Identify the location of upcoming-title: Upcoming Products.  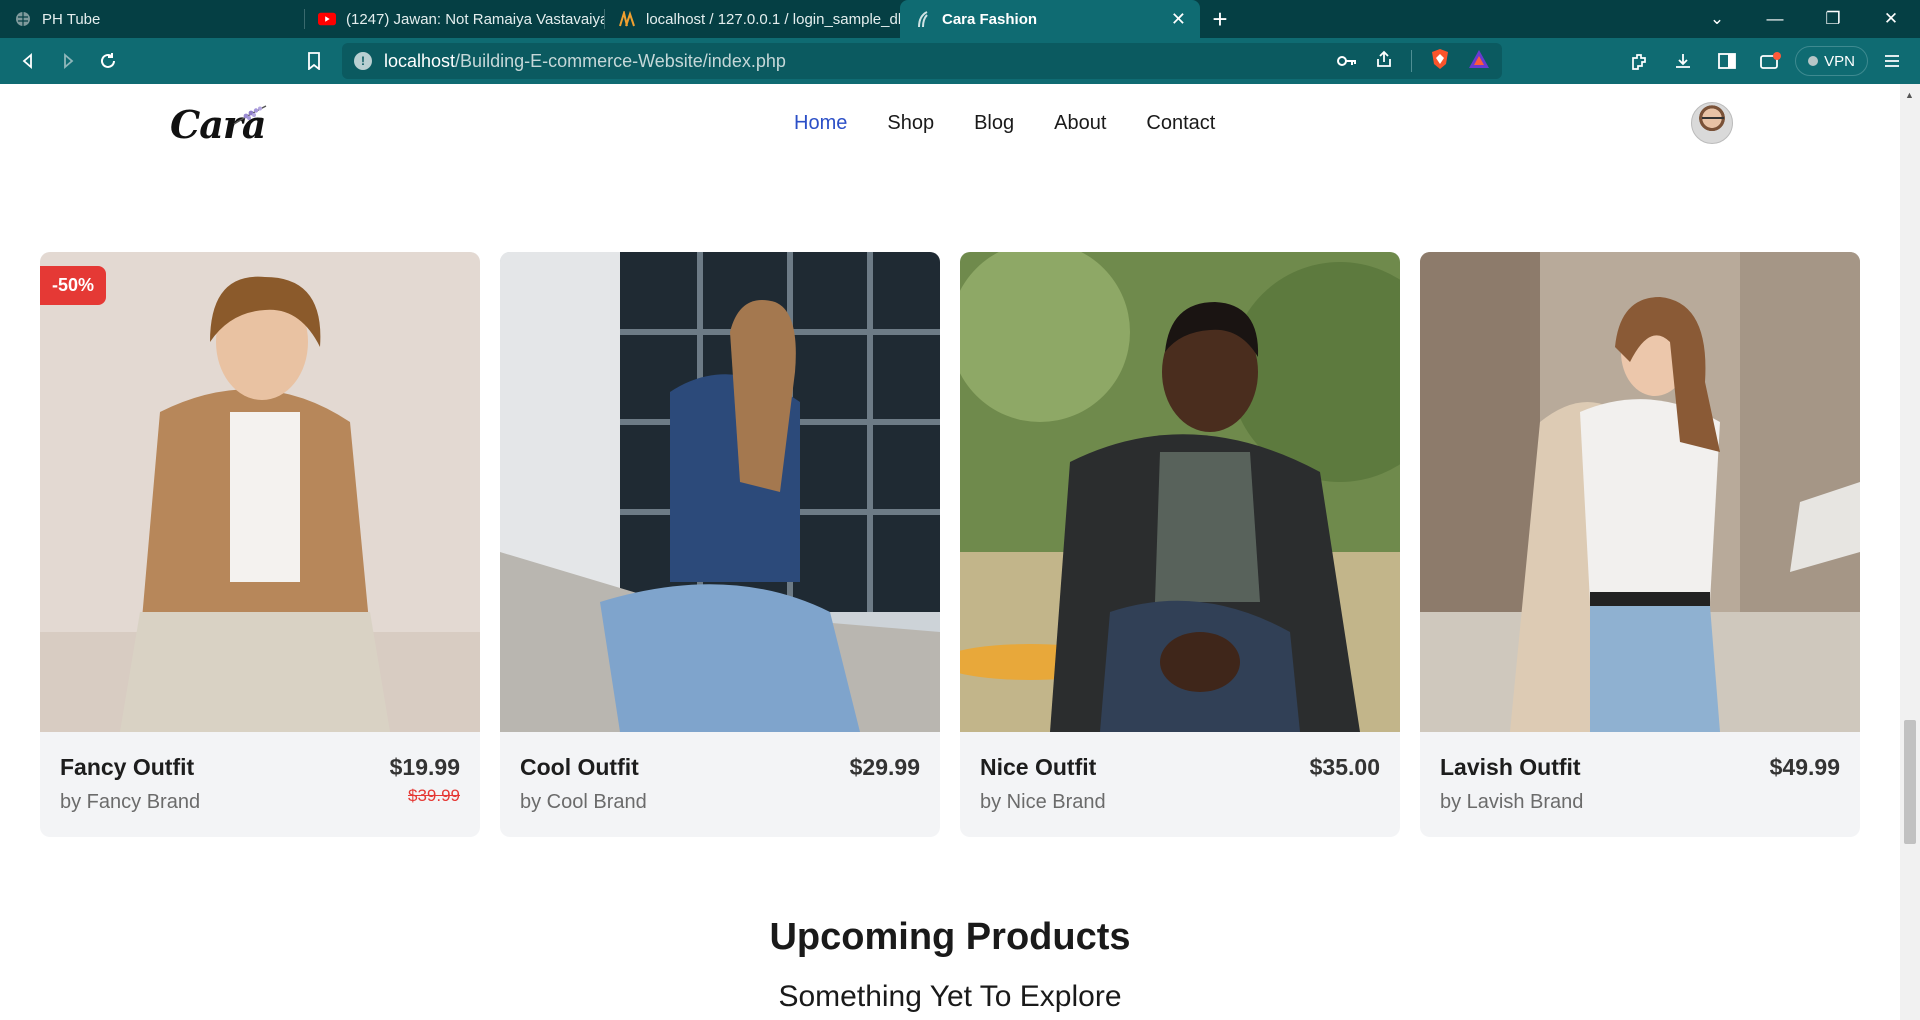
(950, 937).